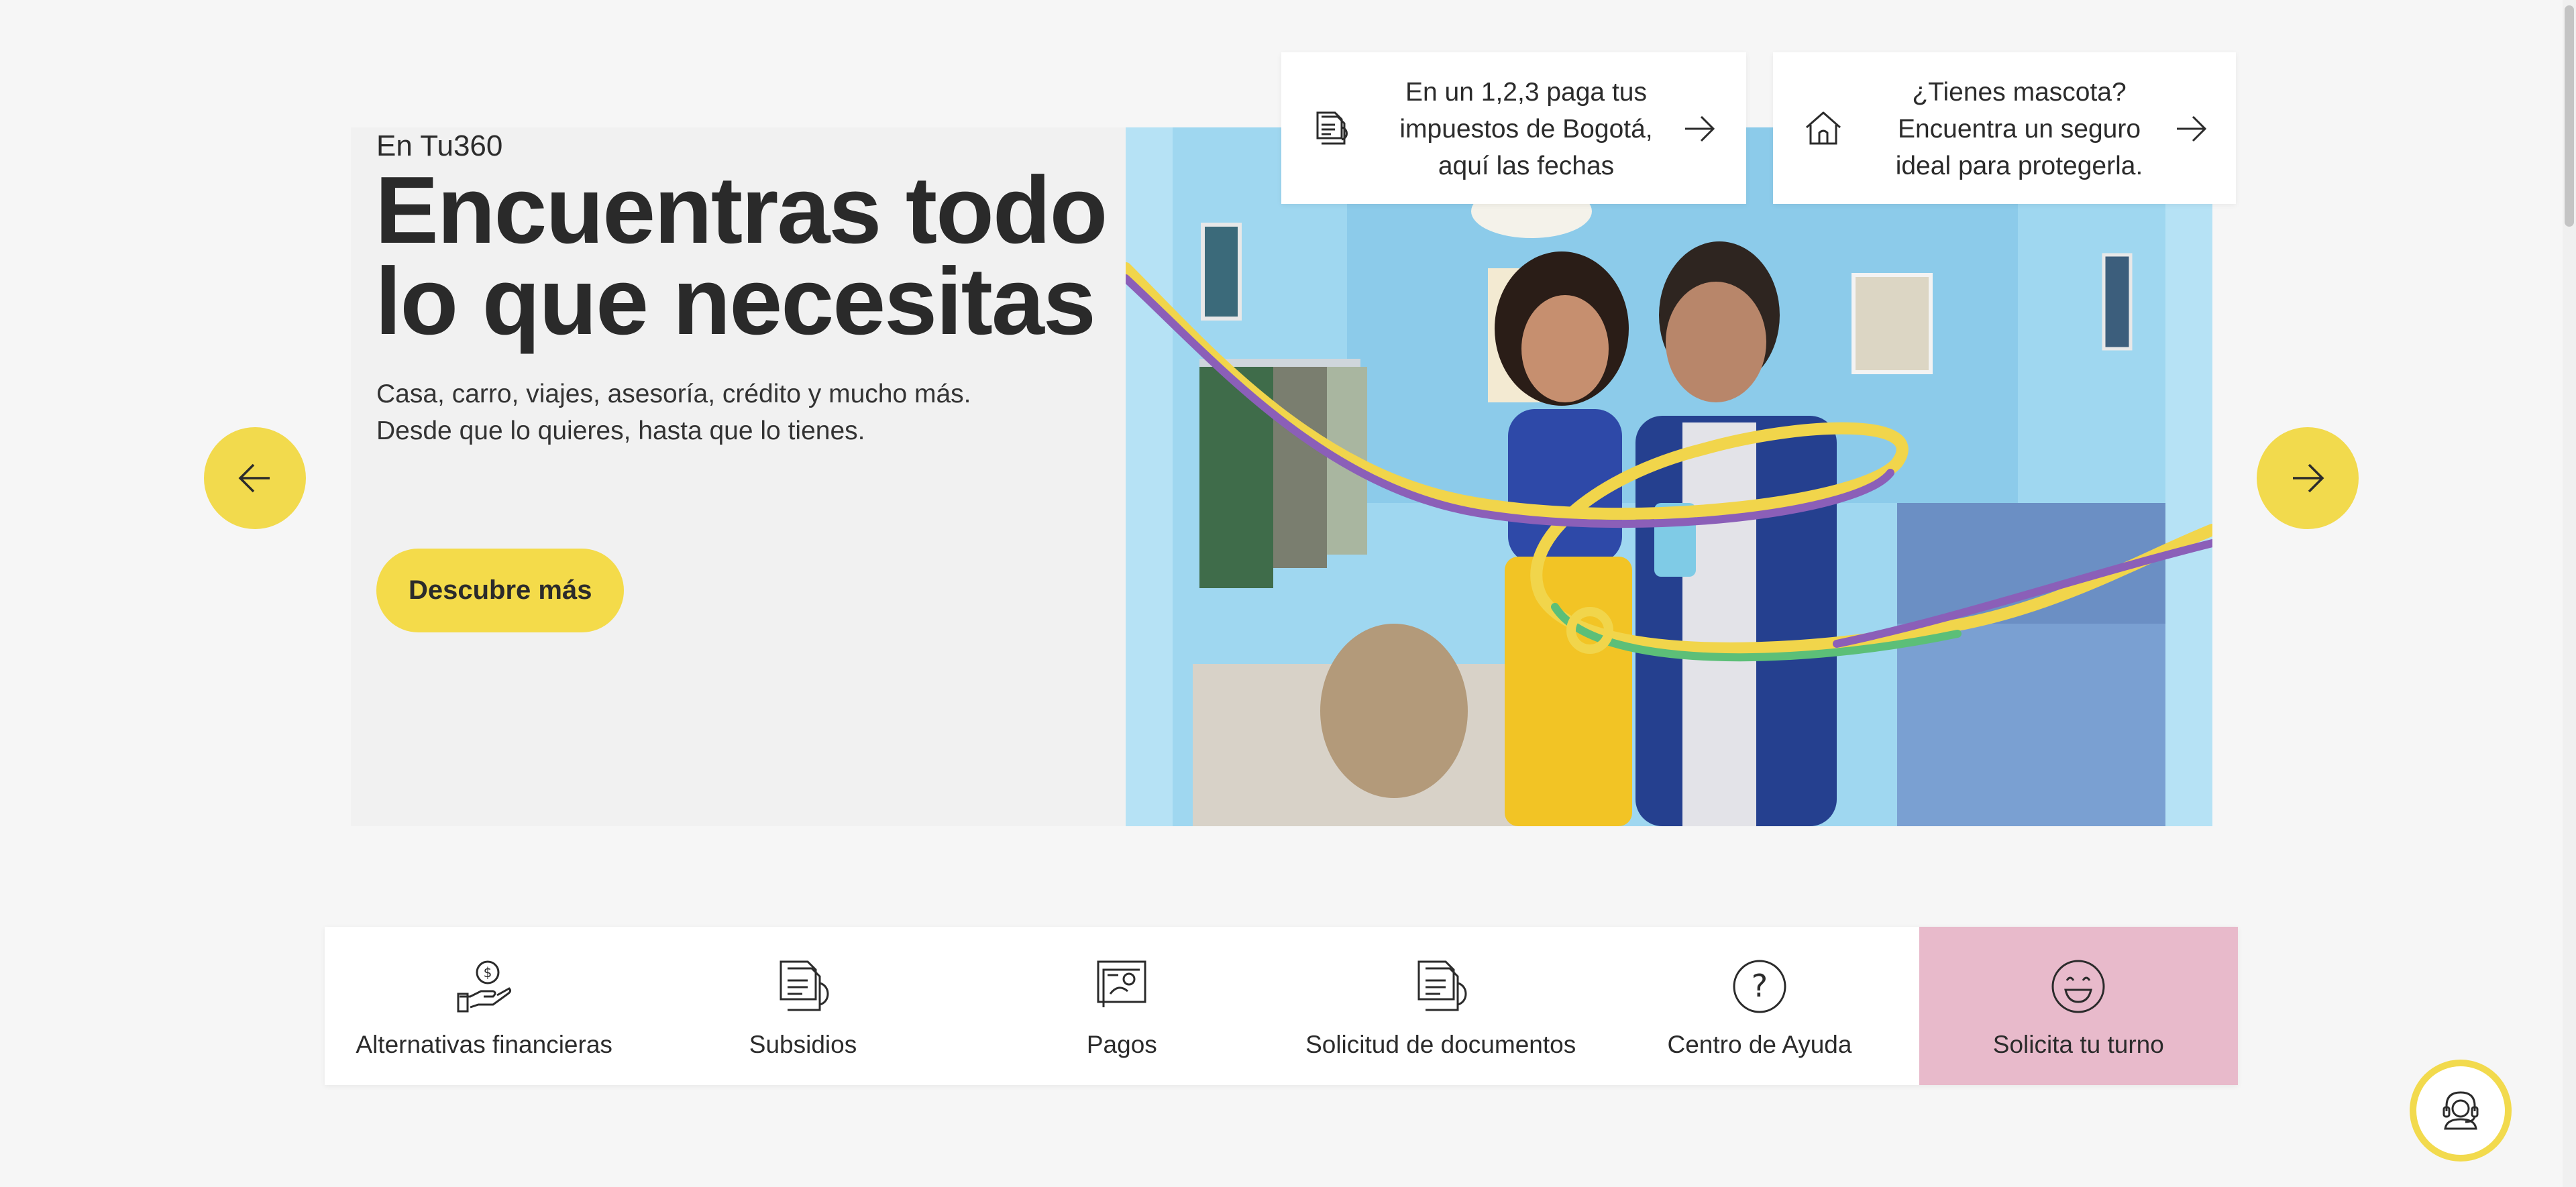 This screenshot has width=2576, height=1187. I want to click on arrow-left-icon, so click(254, 478).